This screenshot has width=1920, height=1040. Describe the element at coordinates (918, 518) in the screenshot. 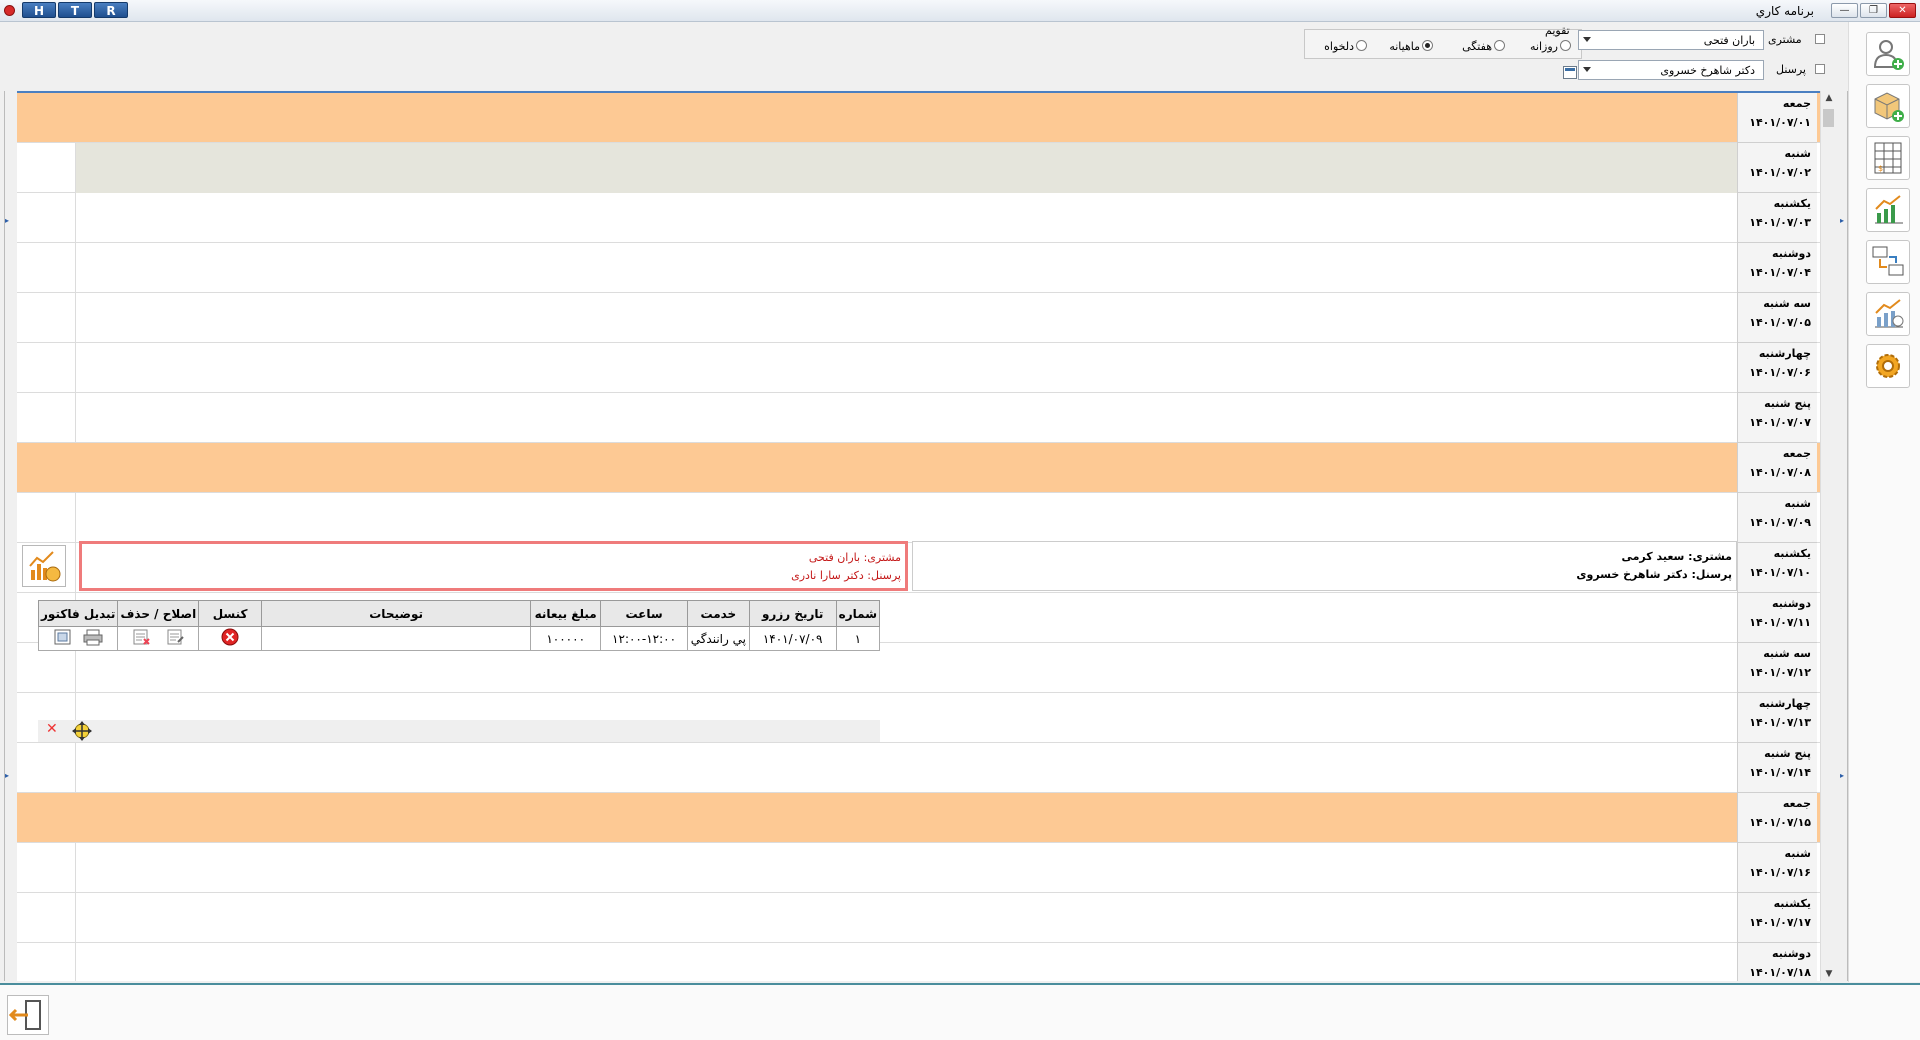

I see `day-row: شنبه ۱۴۰۱/۰۷/۰۹` at that location.